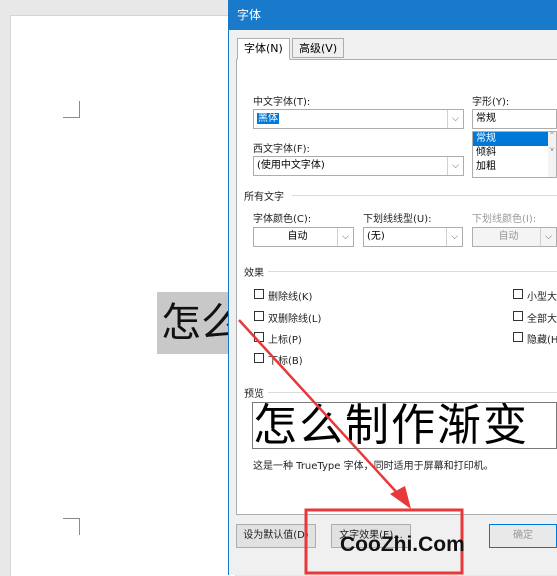 This screenshot has width=557, height=576. What do you see at coordinates (263, 49) in the screenshot?
I see `tab-font: 字体(N)` at bounding box center [263, 49].